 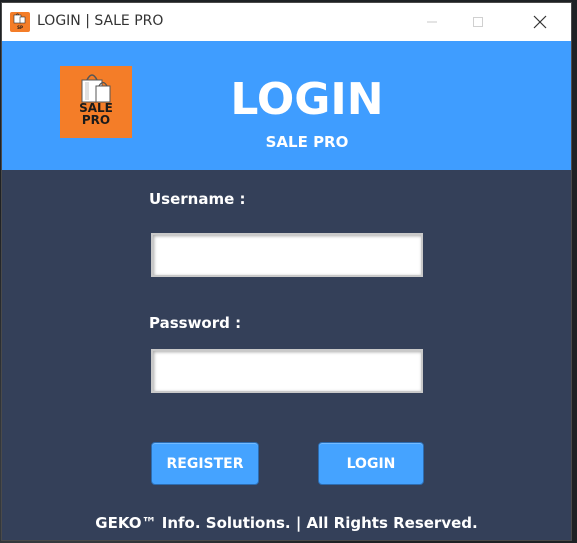 What do you see at coordinates (20, 27) in the screenshot?
I see `svg-text: SP` at bounding box center [20, 27].